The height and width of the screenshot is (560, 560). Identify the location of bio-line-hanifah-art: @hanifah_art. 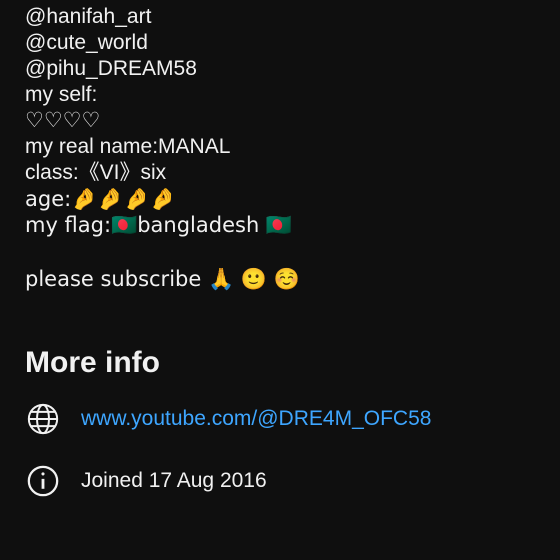
(88, 16).